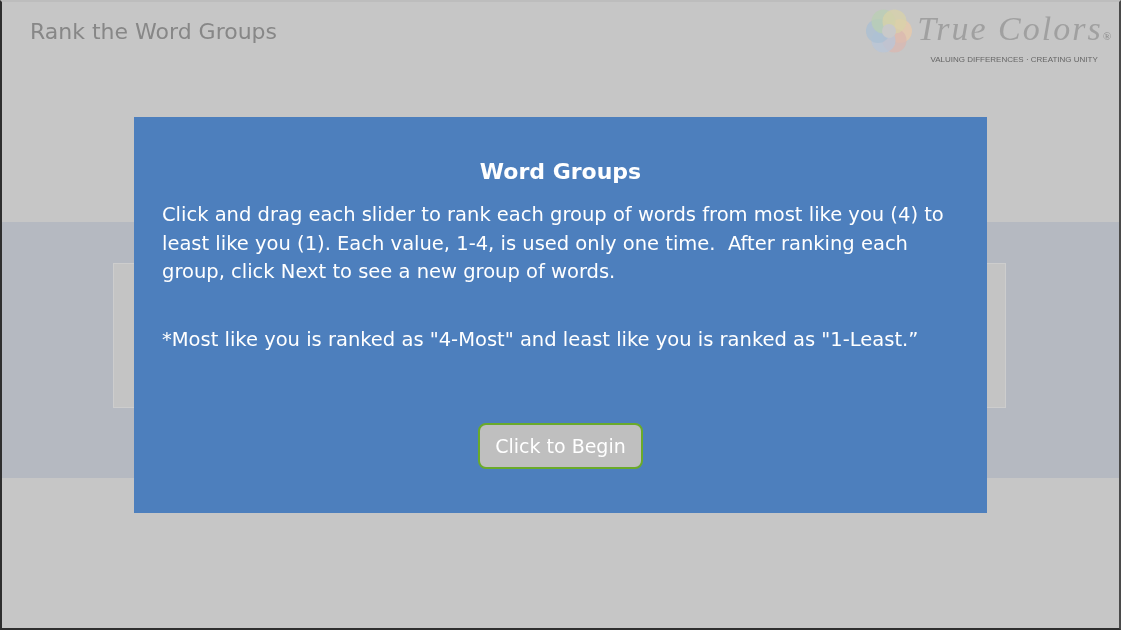  What do you see at coordinates (1014, 59) in the screenshot?
I see `logo-tagline: VALUING DIFFERENCES · CREATING UNITY` at bounding box center [1014, 59].